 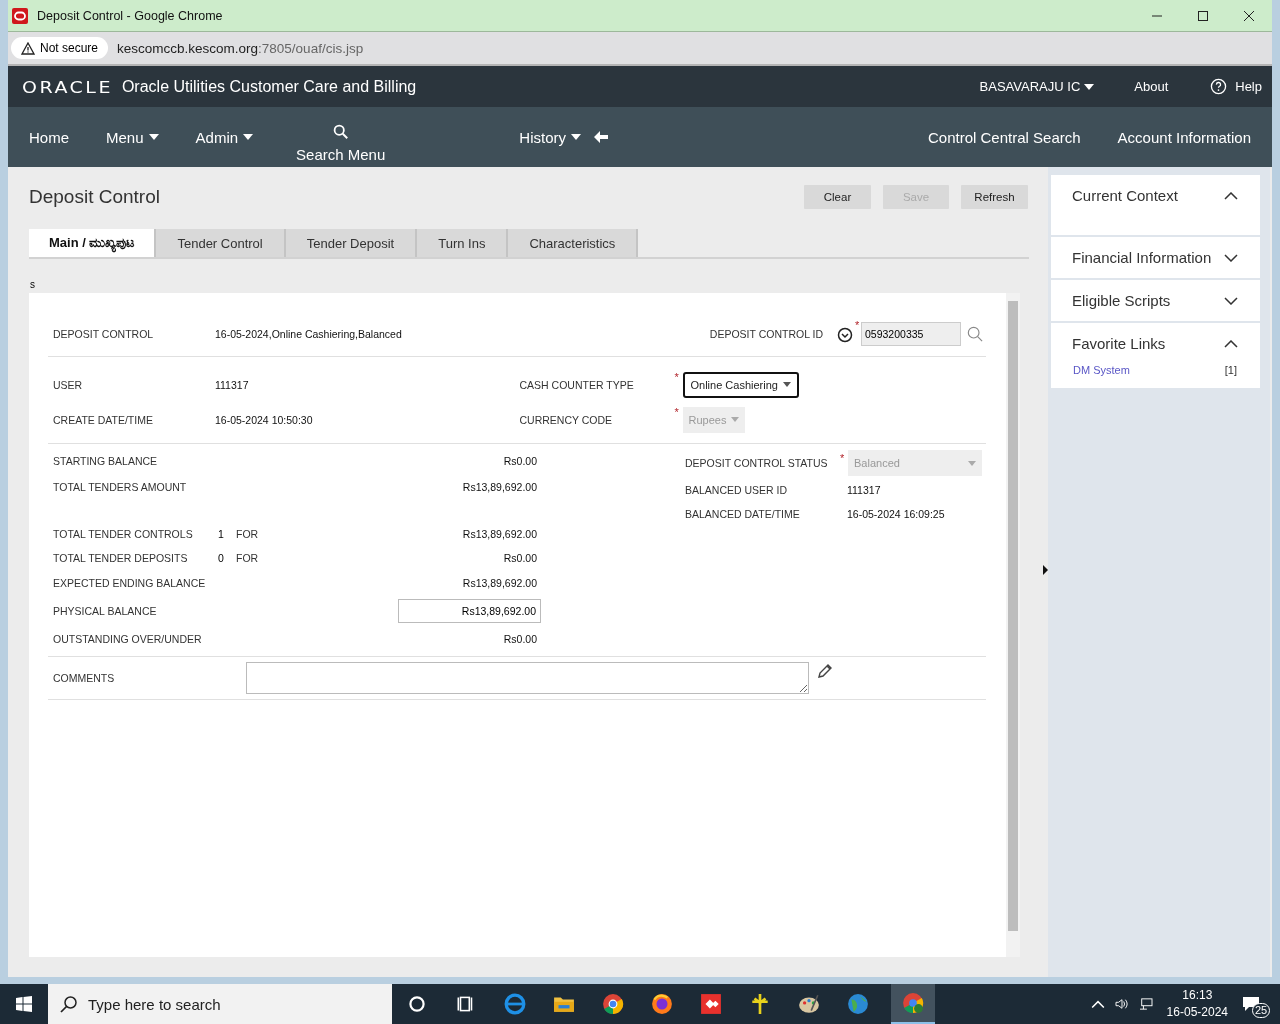 What do you see at coordinates (469, 611) in the screenshot?
I see `amount-input: Rs13,89,692.00` at bounding box center [469, 611].